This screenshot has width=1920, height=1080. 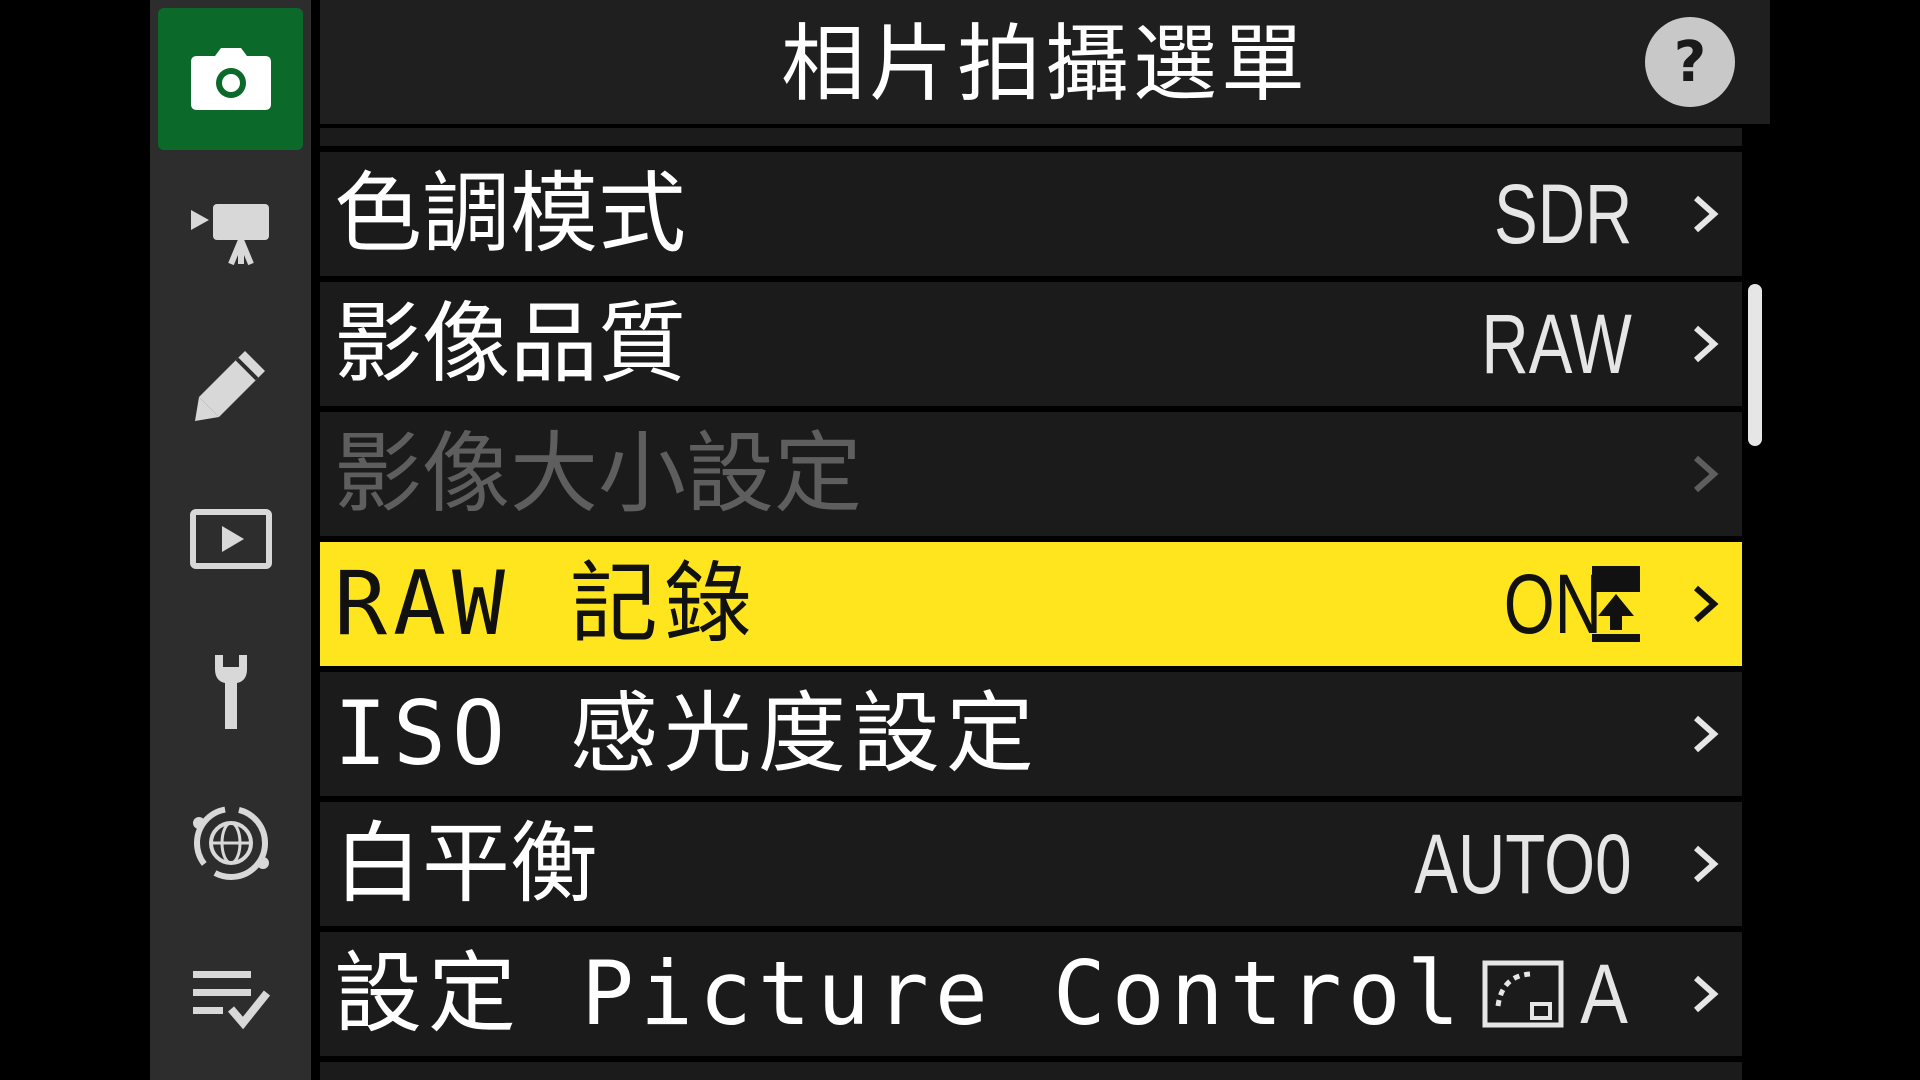 I want to click on menu-item-label: ISO 感光度設定, so click(x=687, y=733).